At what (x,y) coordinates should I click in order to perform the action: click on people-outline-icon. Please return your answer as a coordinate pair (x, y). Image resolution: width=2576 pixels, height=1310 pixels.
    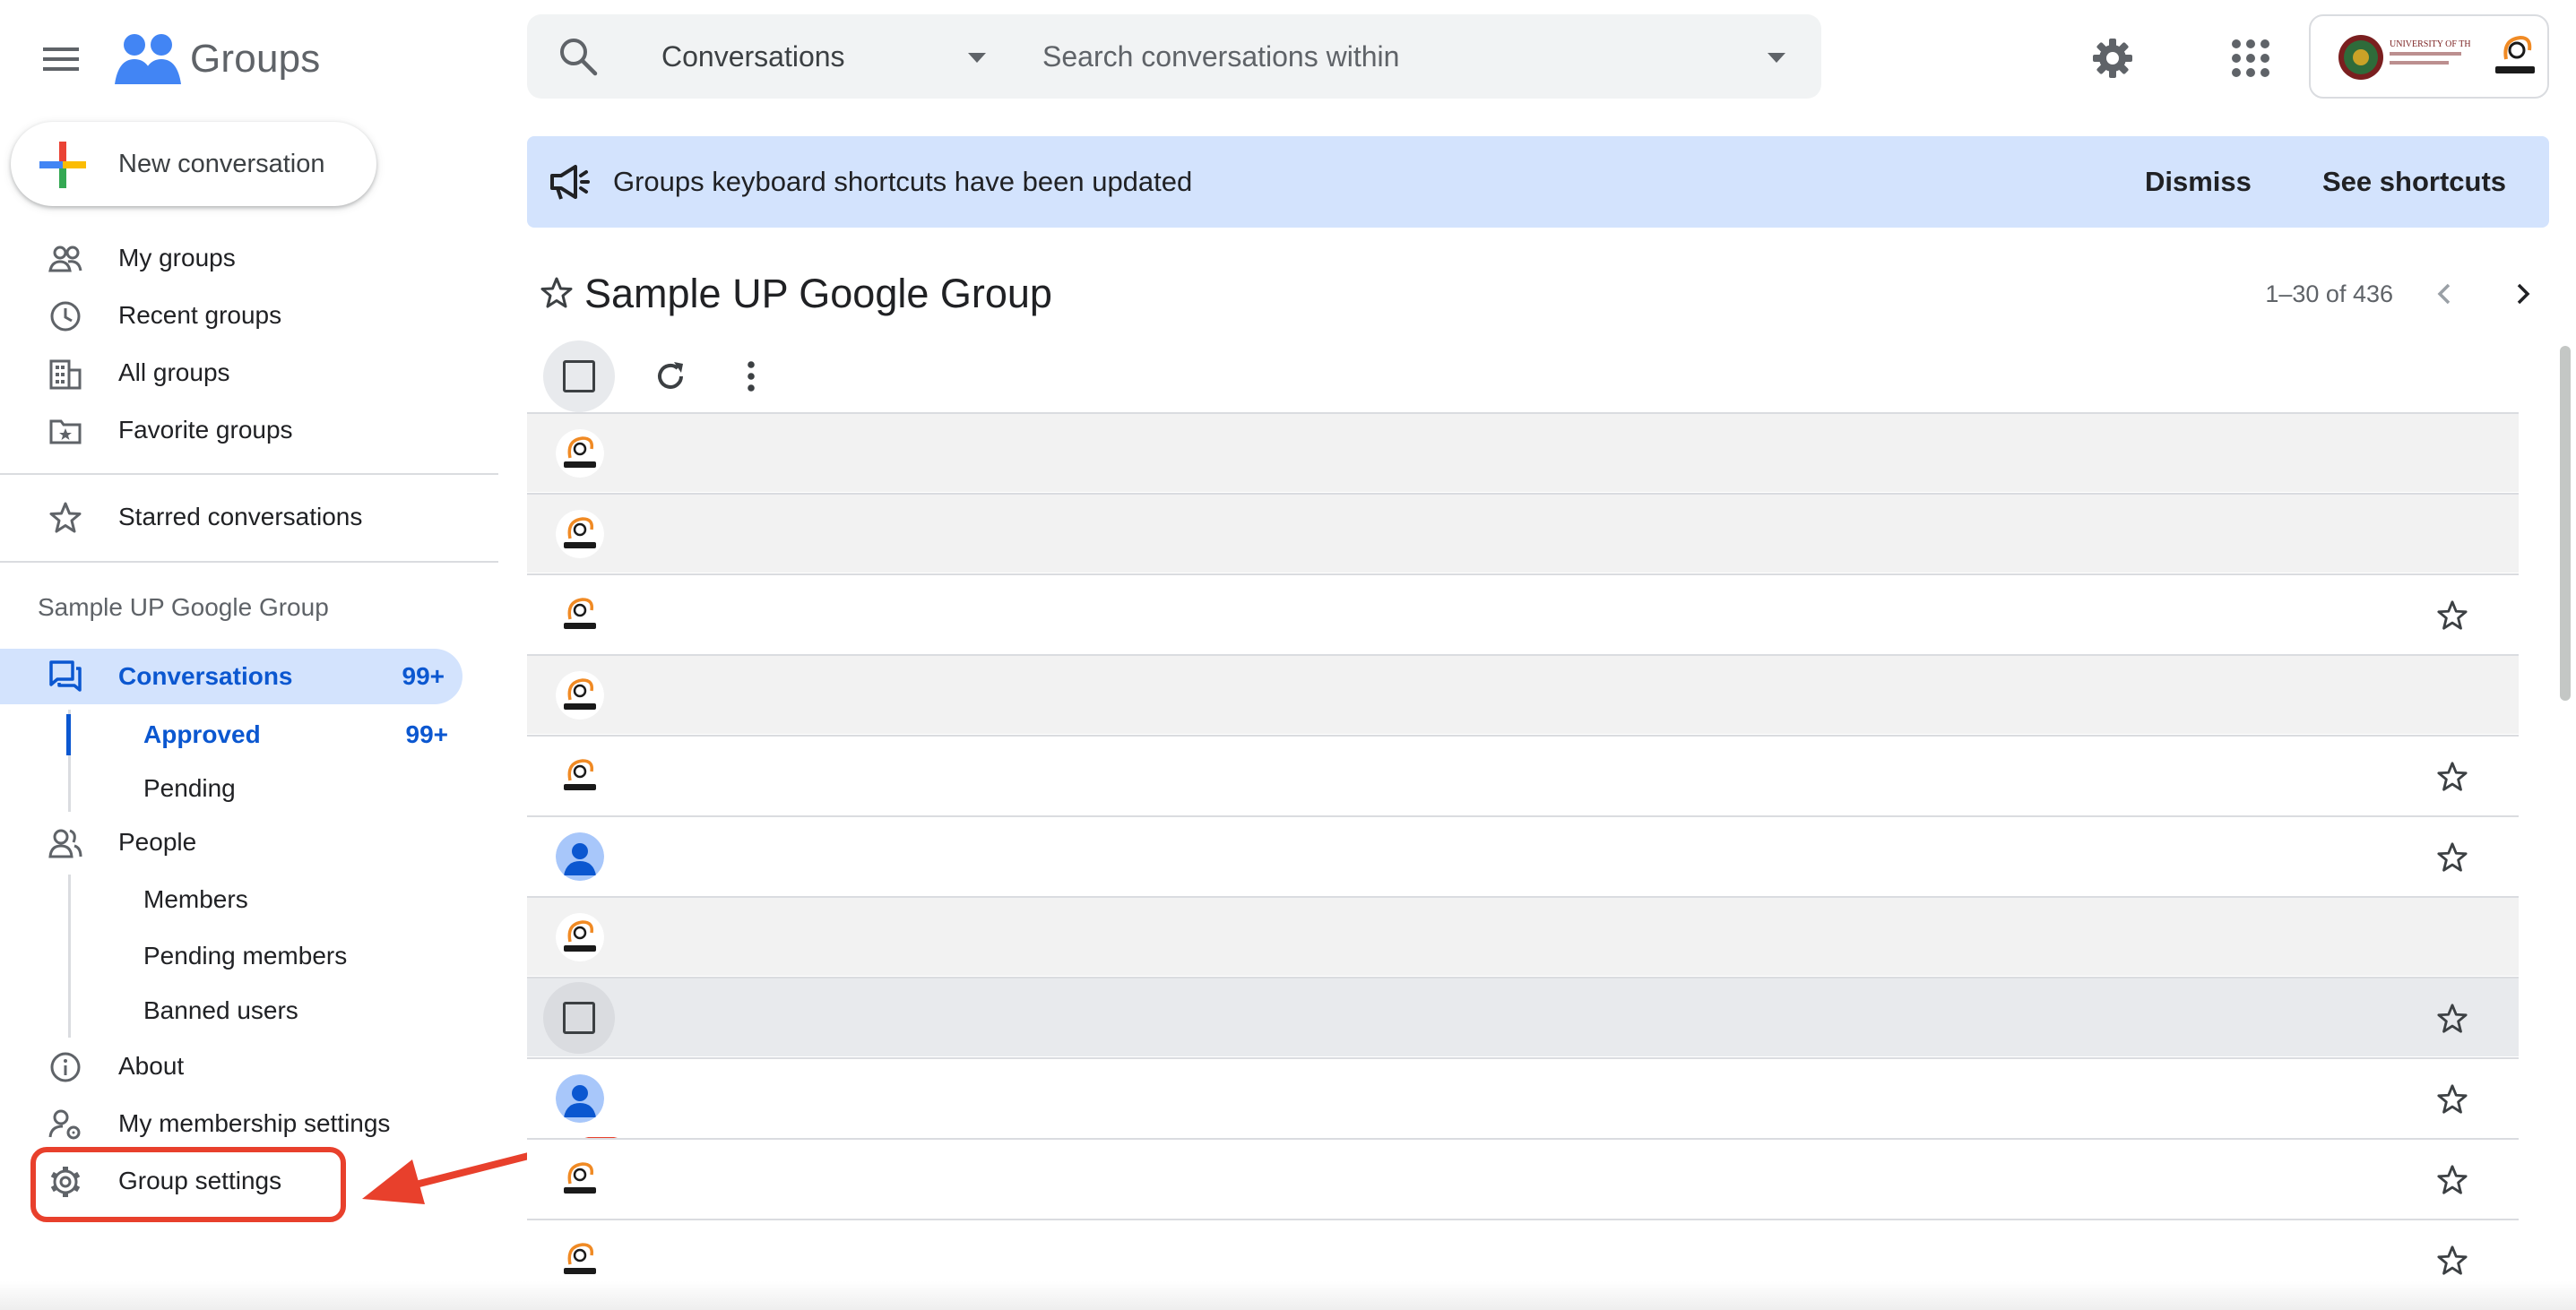
    Looking at the image, I should click on (65, 259).